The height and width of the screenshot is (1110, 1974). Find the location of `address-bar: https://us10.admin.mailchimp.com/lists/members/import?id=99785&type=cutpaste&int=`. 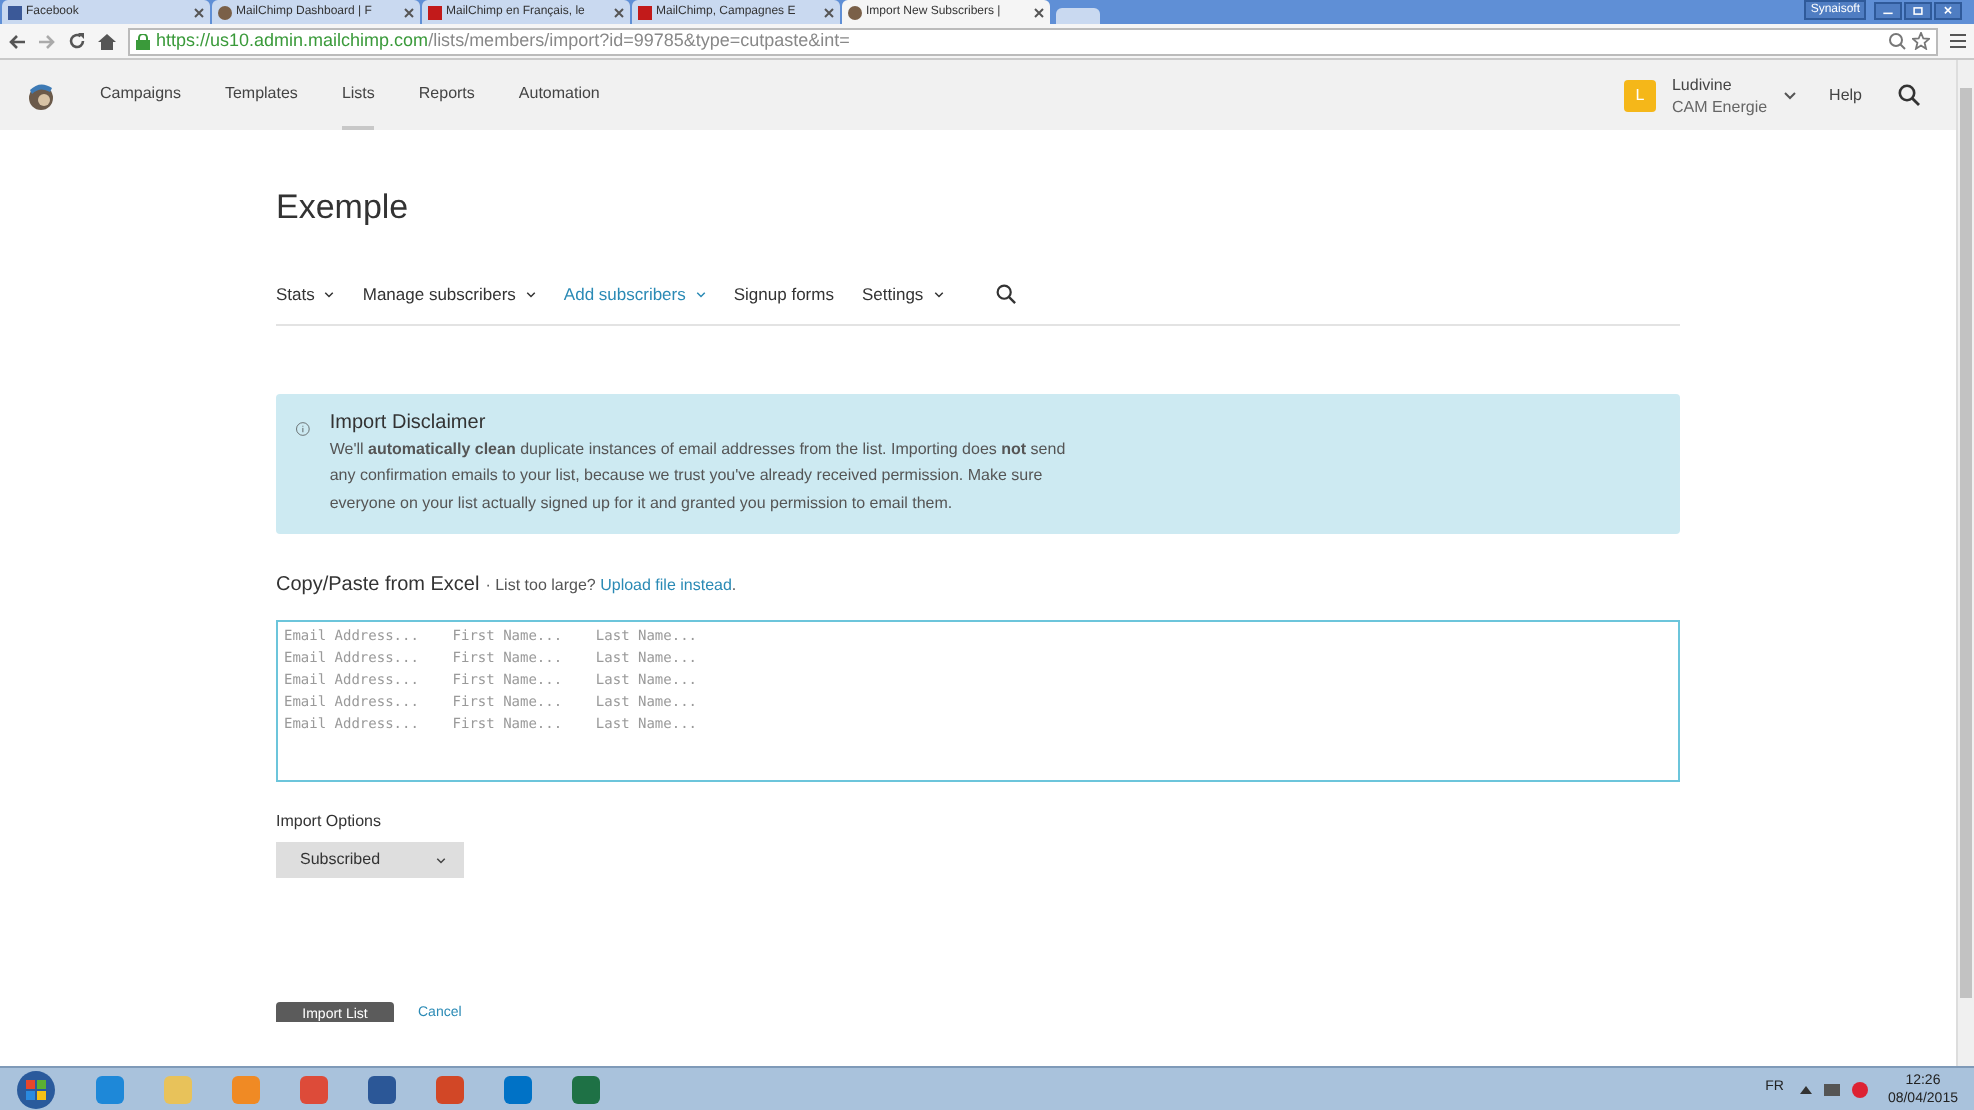

address-bar: https://us10.admin.mailchimp.com/lists/members/import?id=99785&type=cutpaste&int= is located at coordinates (1033, 41).